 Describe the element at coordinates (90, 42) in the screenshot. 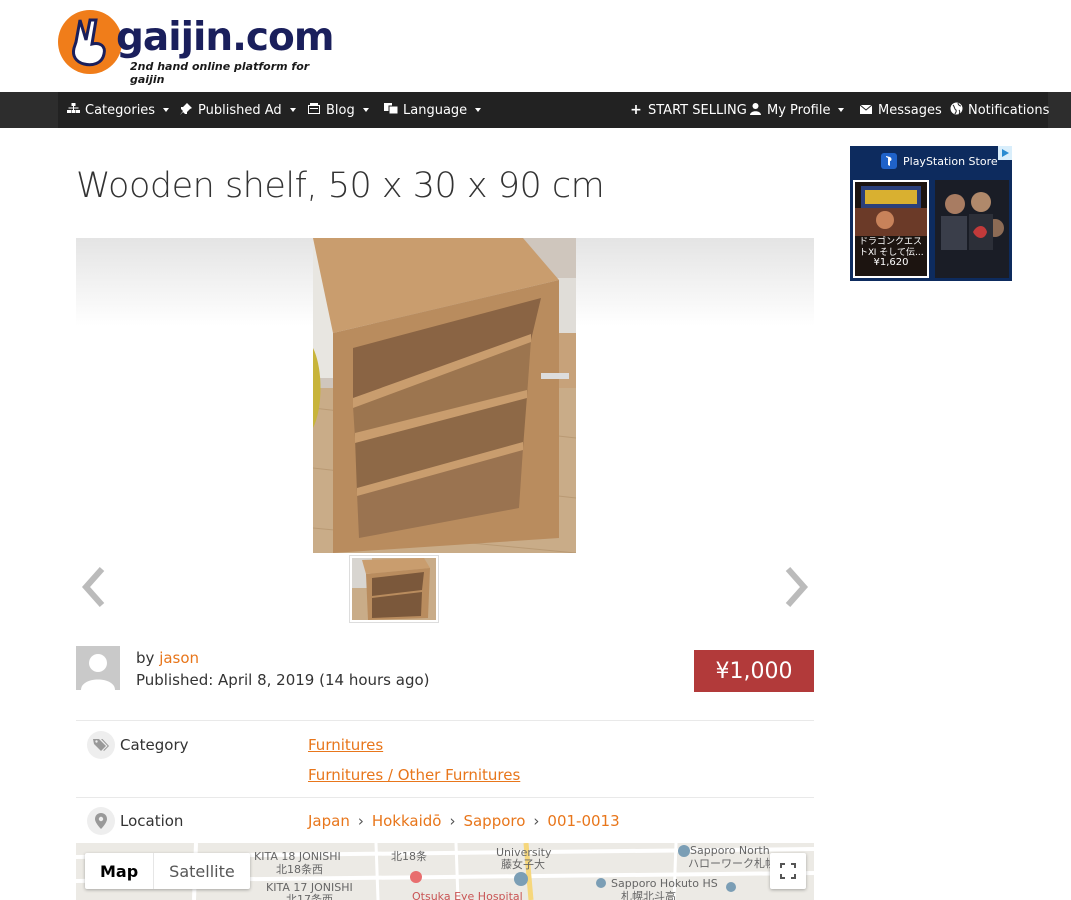

I see `peace-hand-icon` at that location.